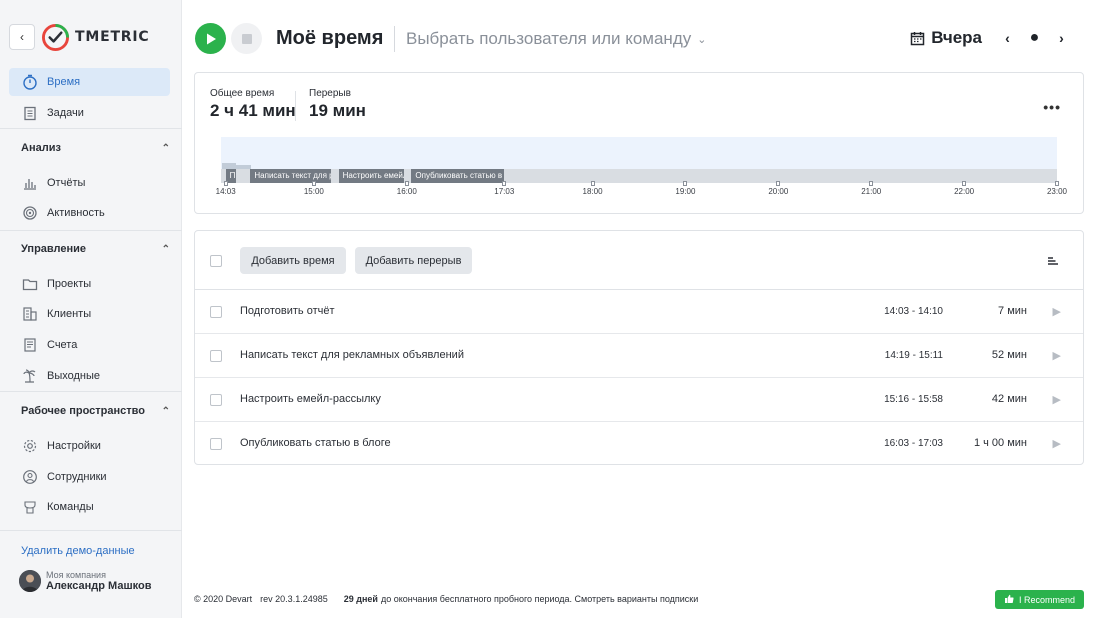 This screenshot has width=1095, height=618. Describe the element at coordinates (74, 376) in the screenshot. I see `sidebar-item-label: Выходные` at that location.